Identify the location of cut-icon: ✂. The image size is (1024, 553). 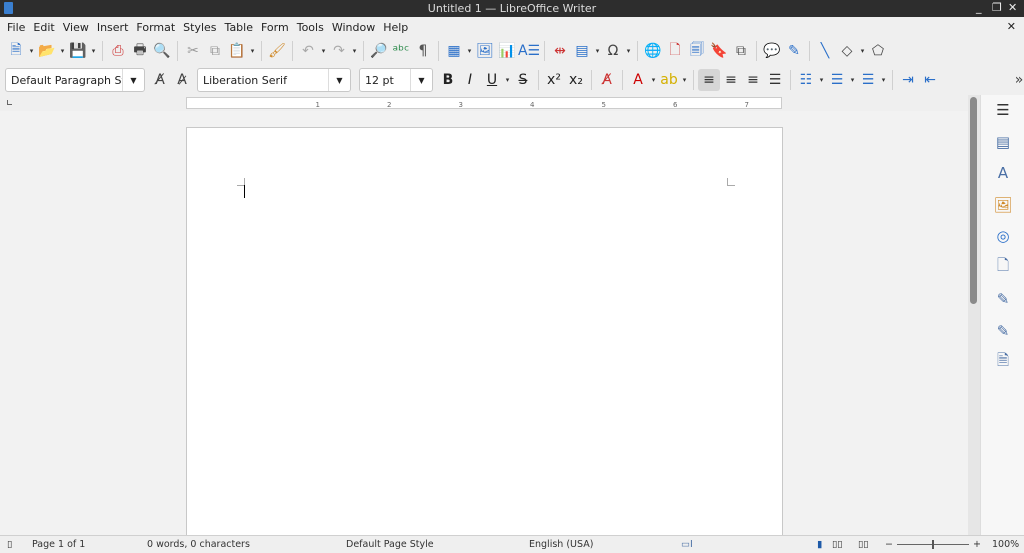
(193, 51).